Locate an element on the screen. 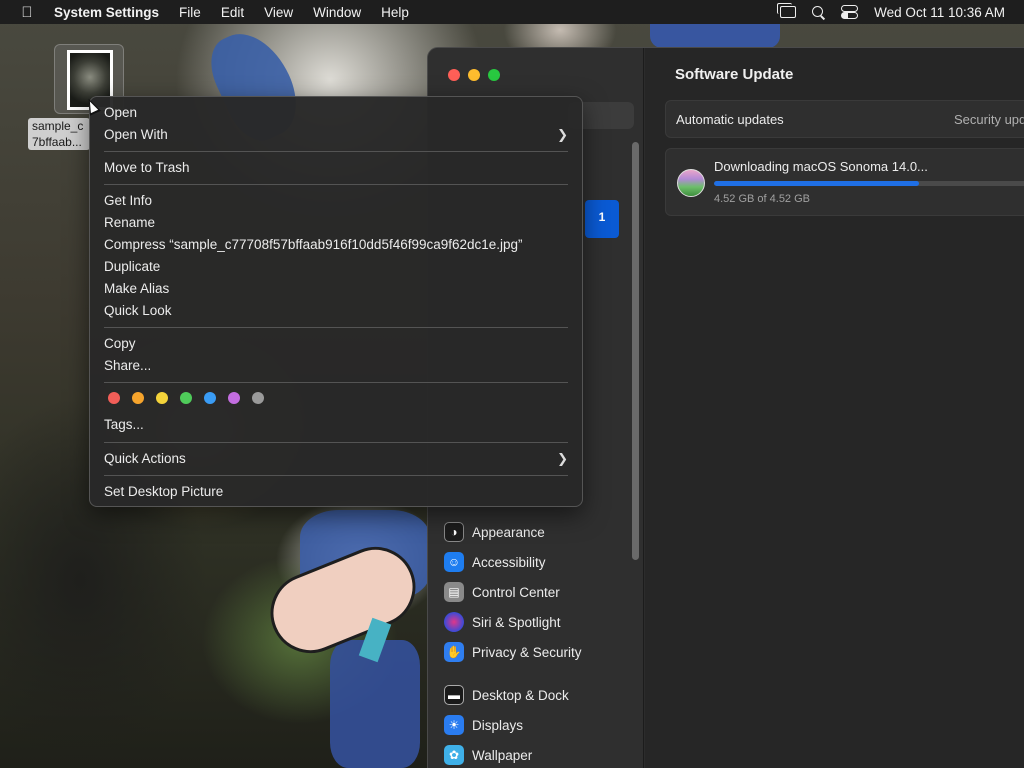 The height and width of the screenshot is (768, 1024). dock-icon: ▬ is located at coordinates (454, 695).